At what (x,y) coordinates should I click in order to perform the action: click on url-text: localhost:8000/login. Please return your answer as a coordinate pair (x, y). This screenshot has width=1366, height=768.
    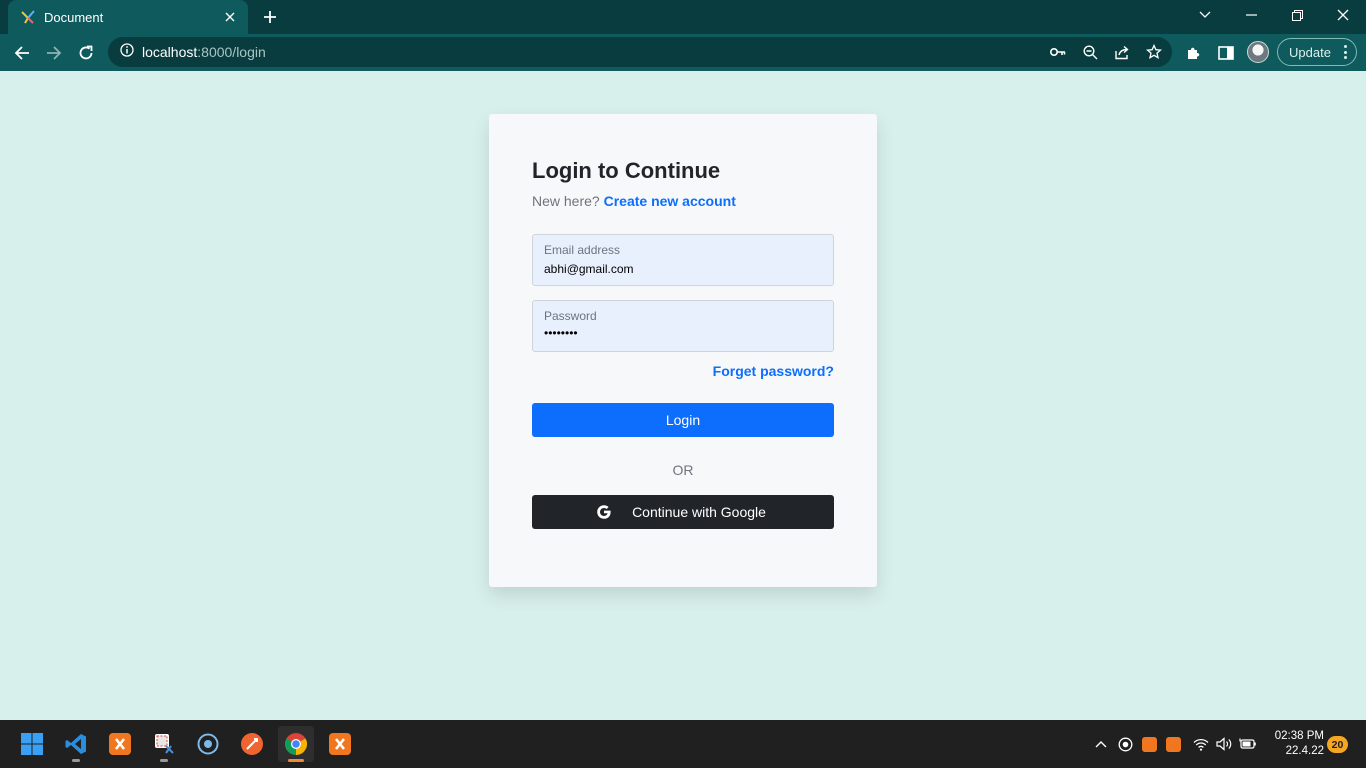
    Looking at the image, I should click on (204, 52).